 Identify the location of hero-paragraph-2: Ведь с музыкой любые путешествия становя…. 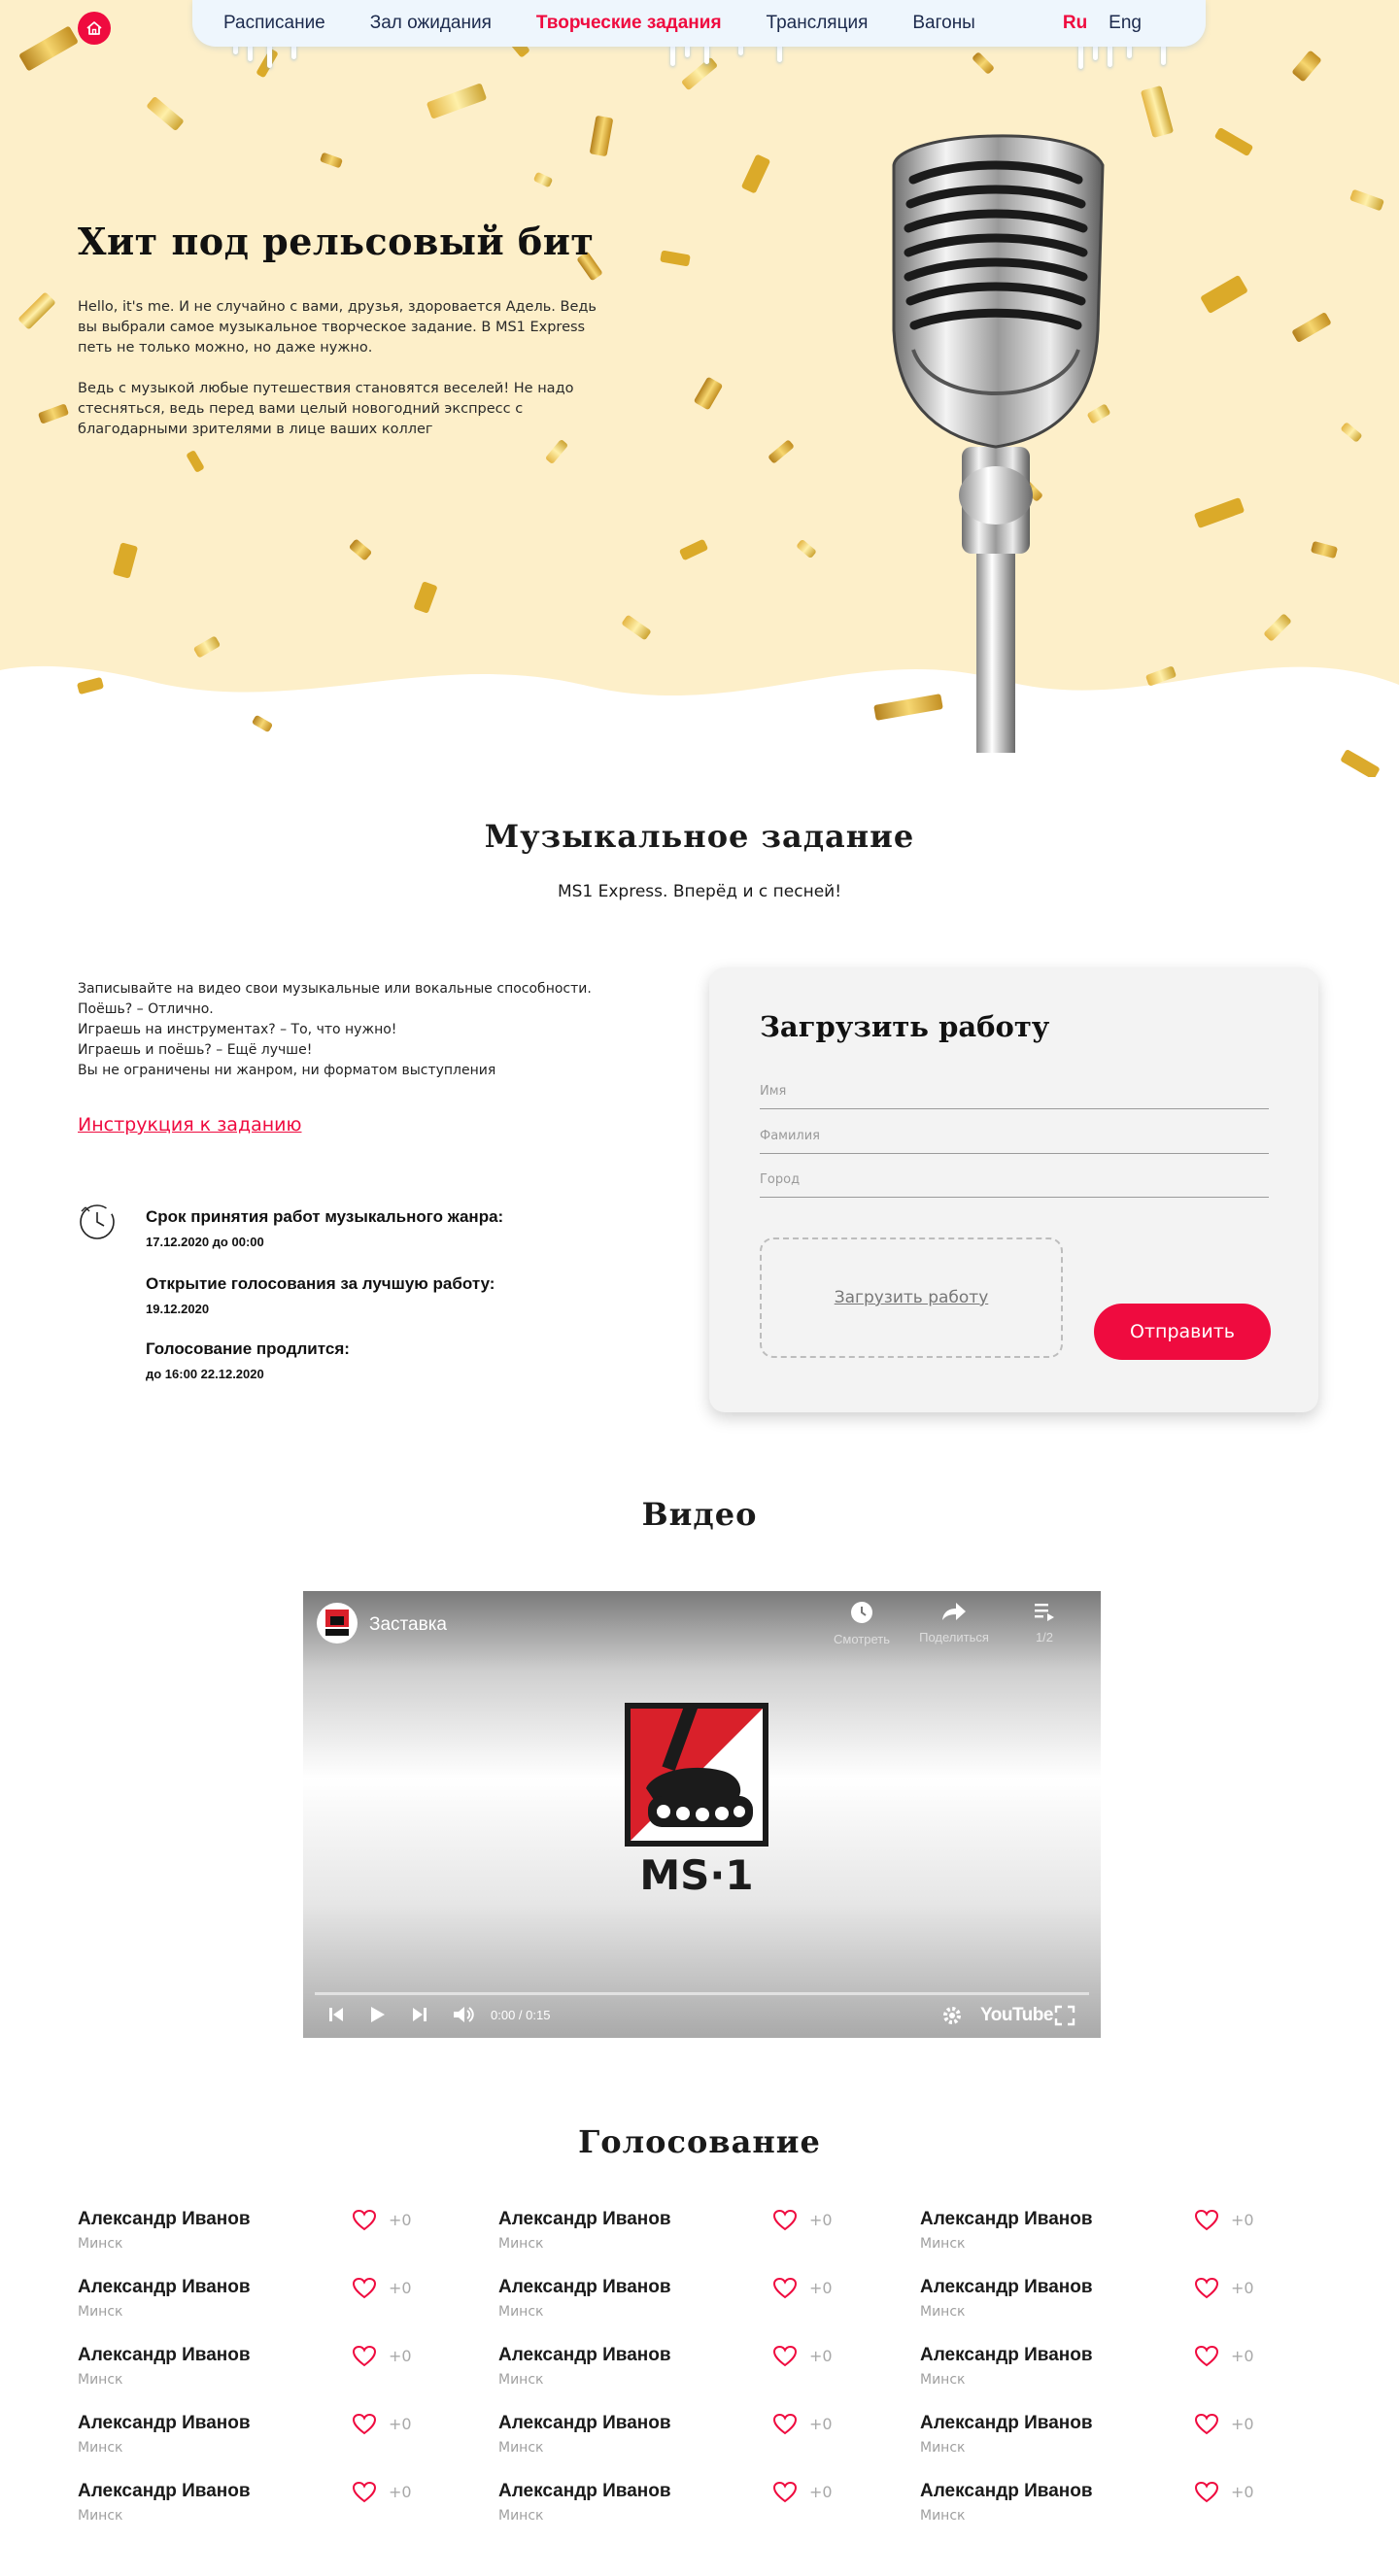
(326, 409).